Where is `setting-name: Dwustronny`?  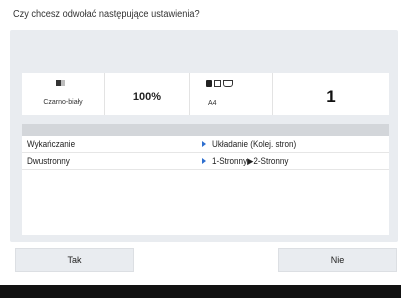
setting-name: Dwustronny is located at coordinates (48, 161).